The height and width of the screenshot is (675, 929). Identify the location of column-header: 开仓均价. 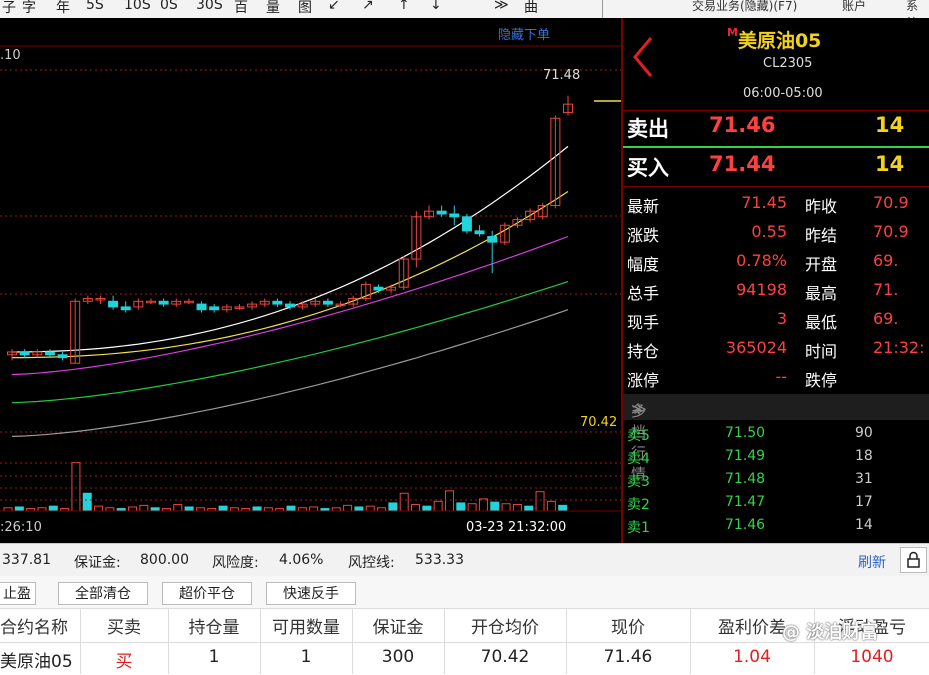
(505, 625).